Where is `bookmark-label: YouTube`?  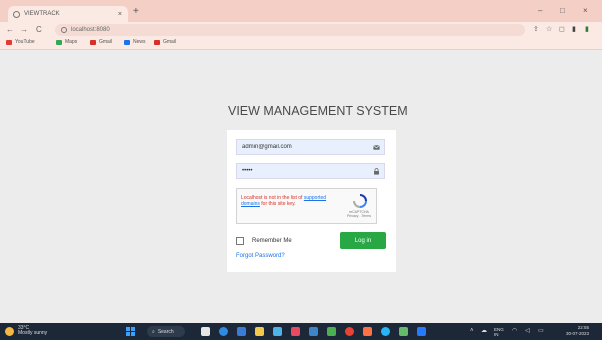 bookmark-label: YouTube is located at coordinates (25, 42).